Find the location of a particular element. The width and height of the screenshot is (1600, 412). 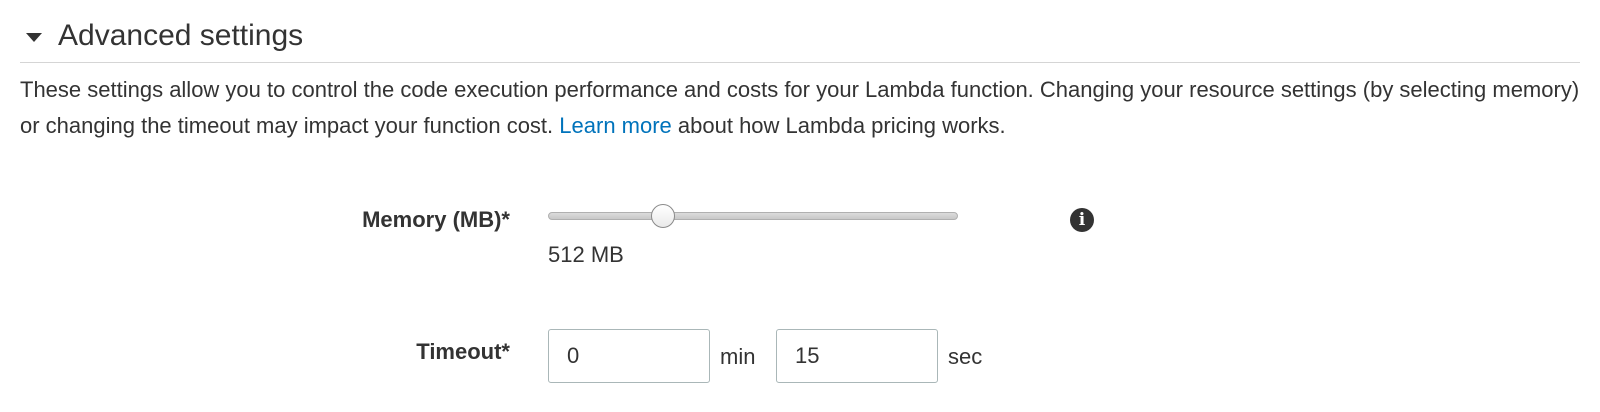

seconds-unit-label: sec is located at coordinates (965, 356).